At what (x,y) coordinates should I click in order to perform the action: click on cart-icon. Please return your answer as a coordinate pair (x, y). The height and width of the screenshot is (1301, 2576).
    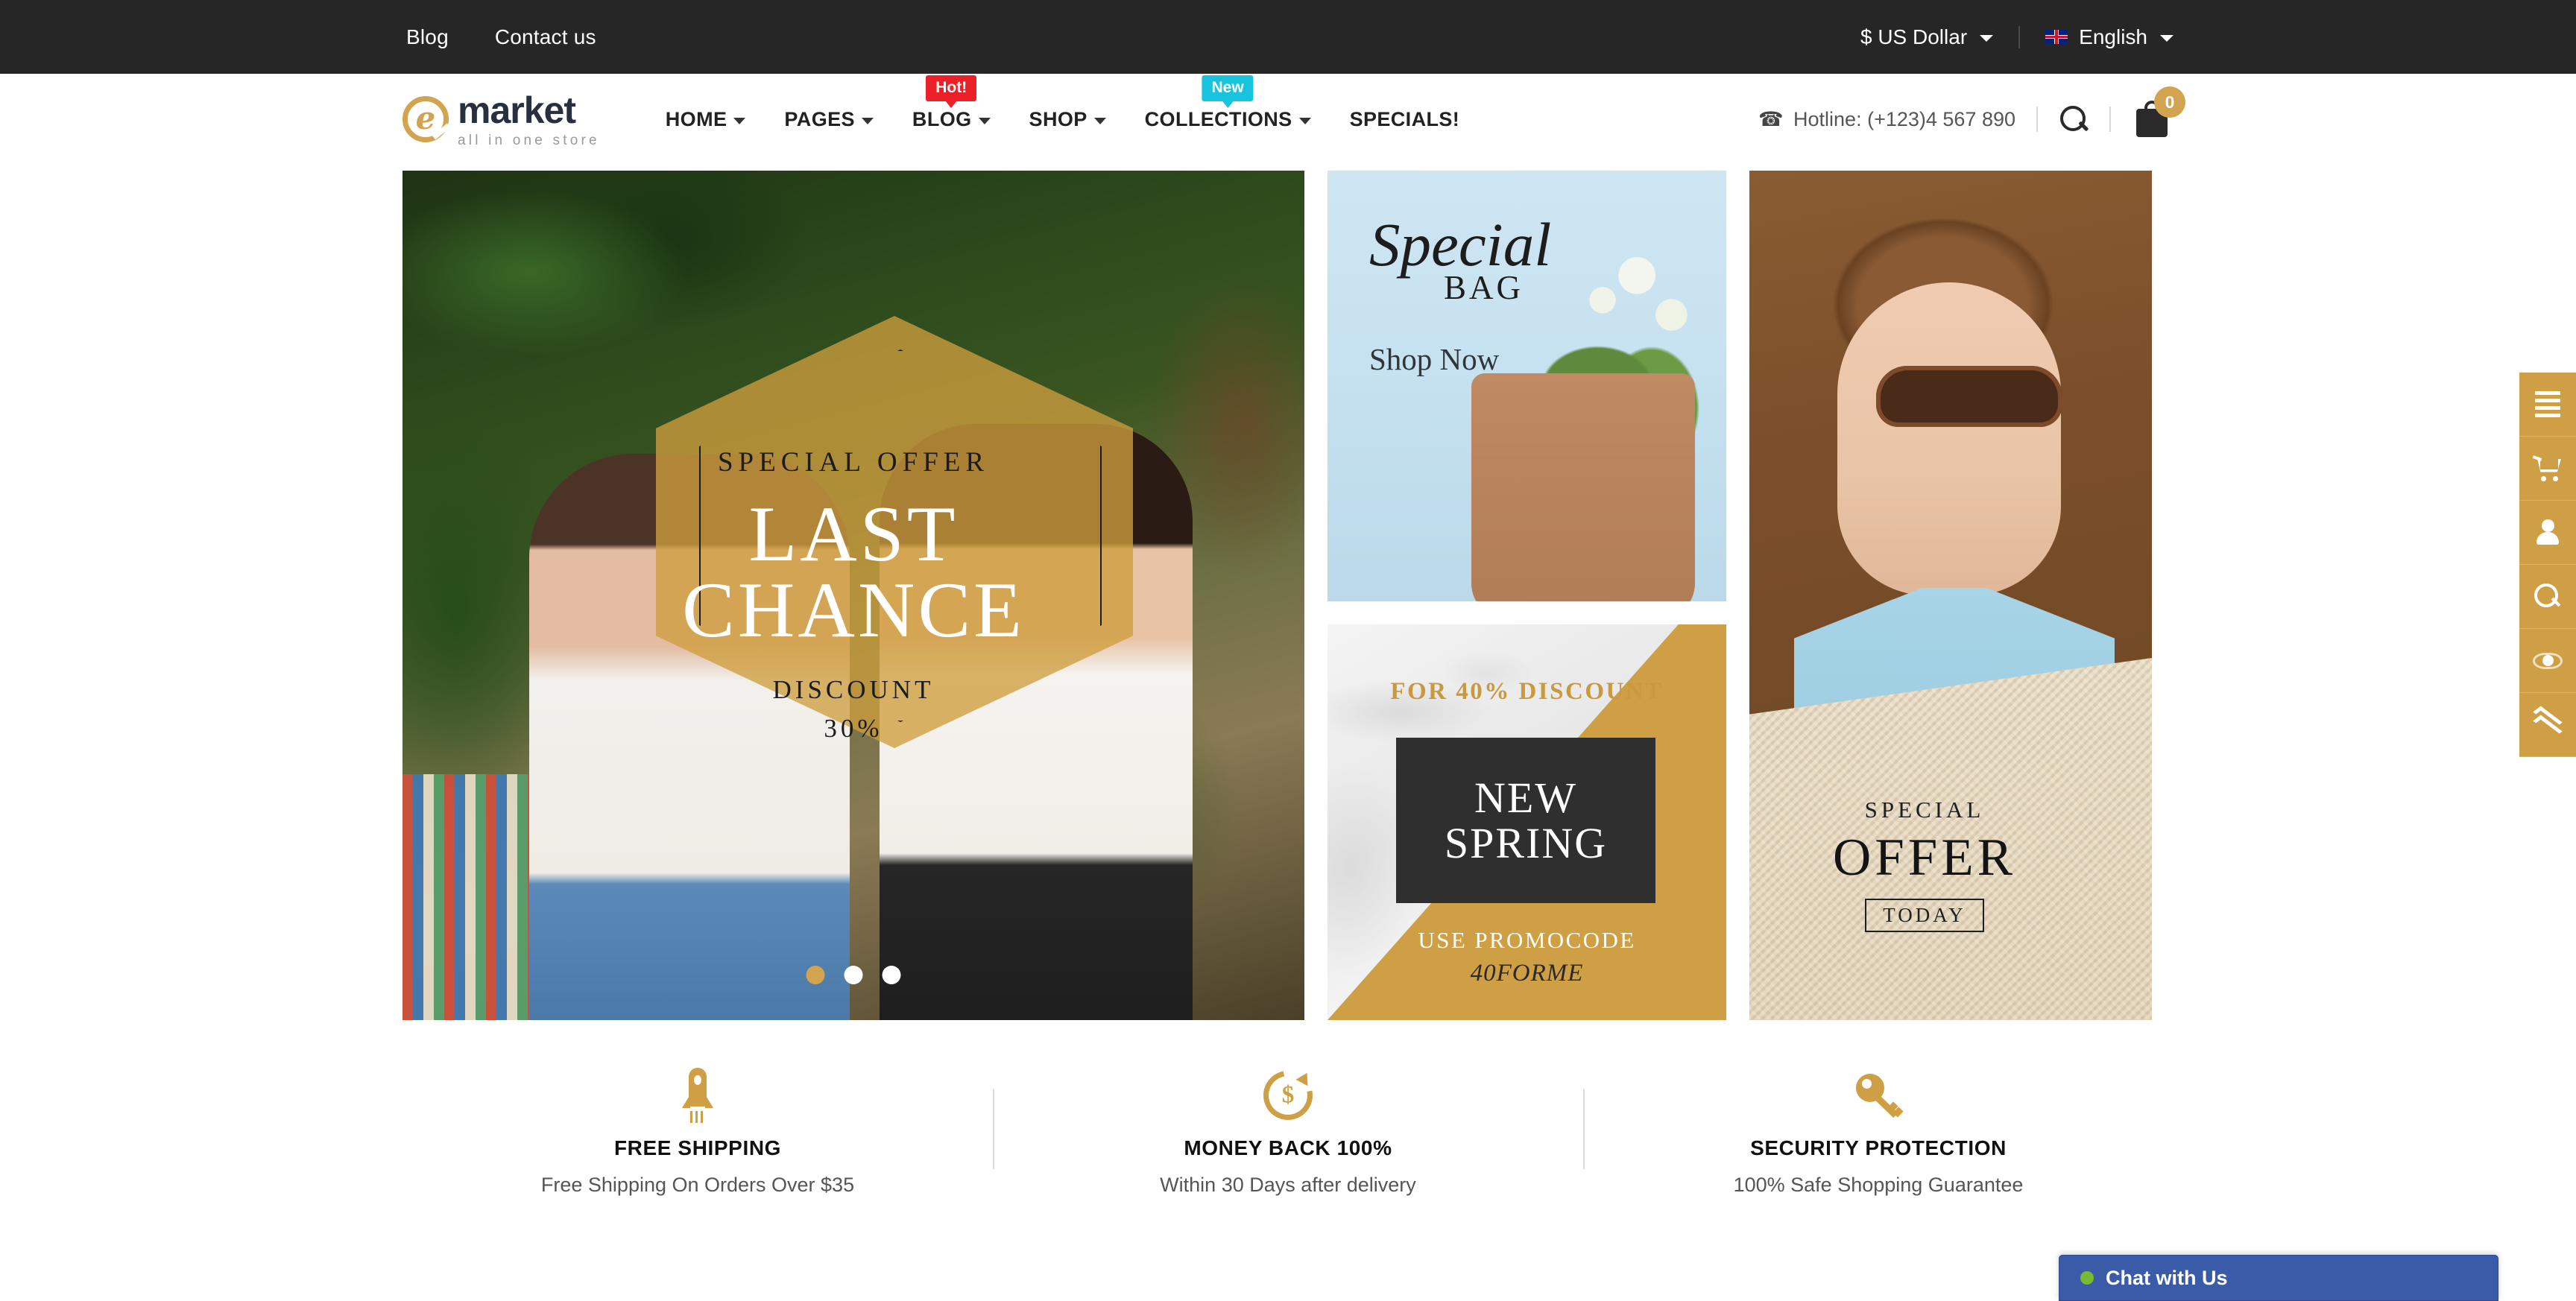
    Looking at the image, I should click on (2547, 468).